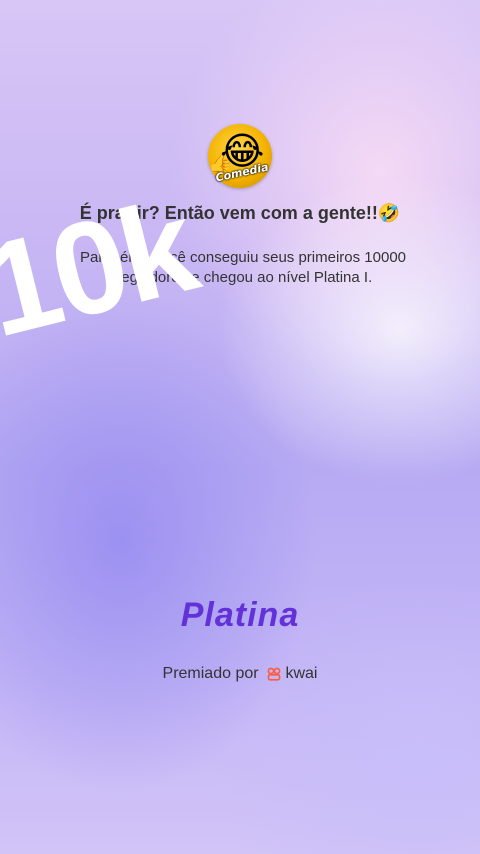 The width and height of the screenshot is (480, 854). What do you see at coordinates (301, 673) in the screenshot?
I see `kwai-brand-name: kwai` at bounding box center [301, 673].